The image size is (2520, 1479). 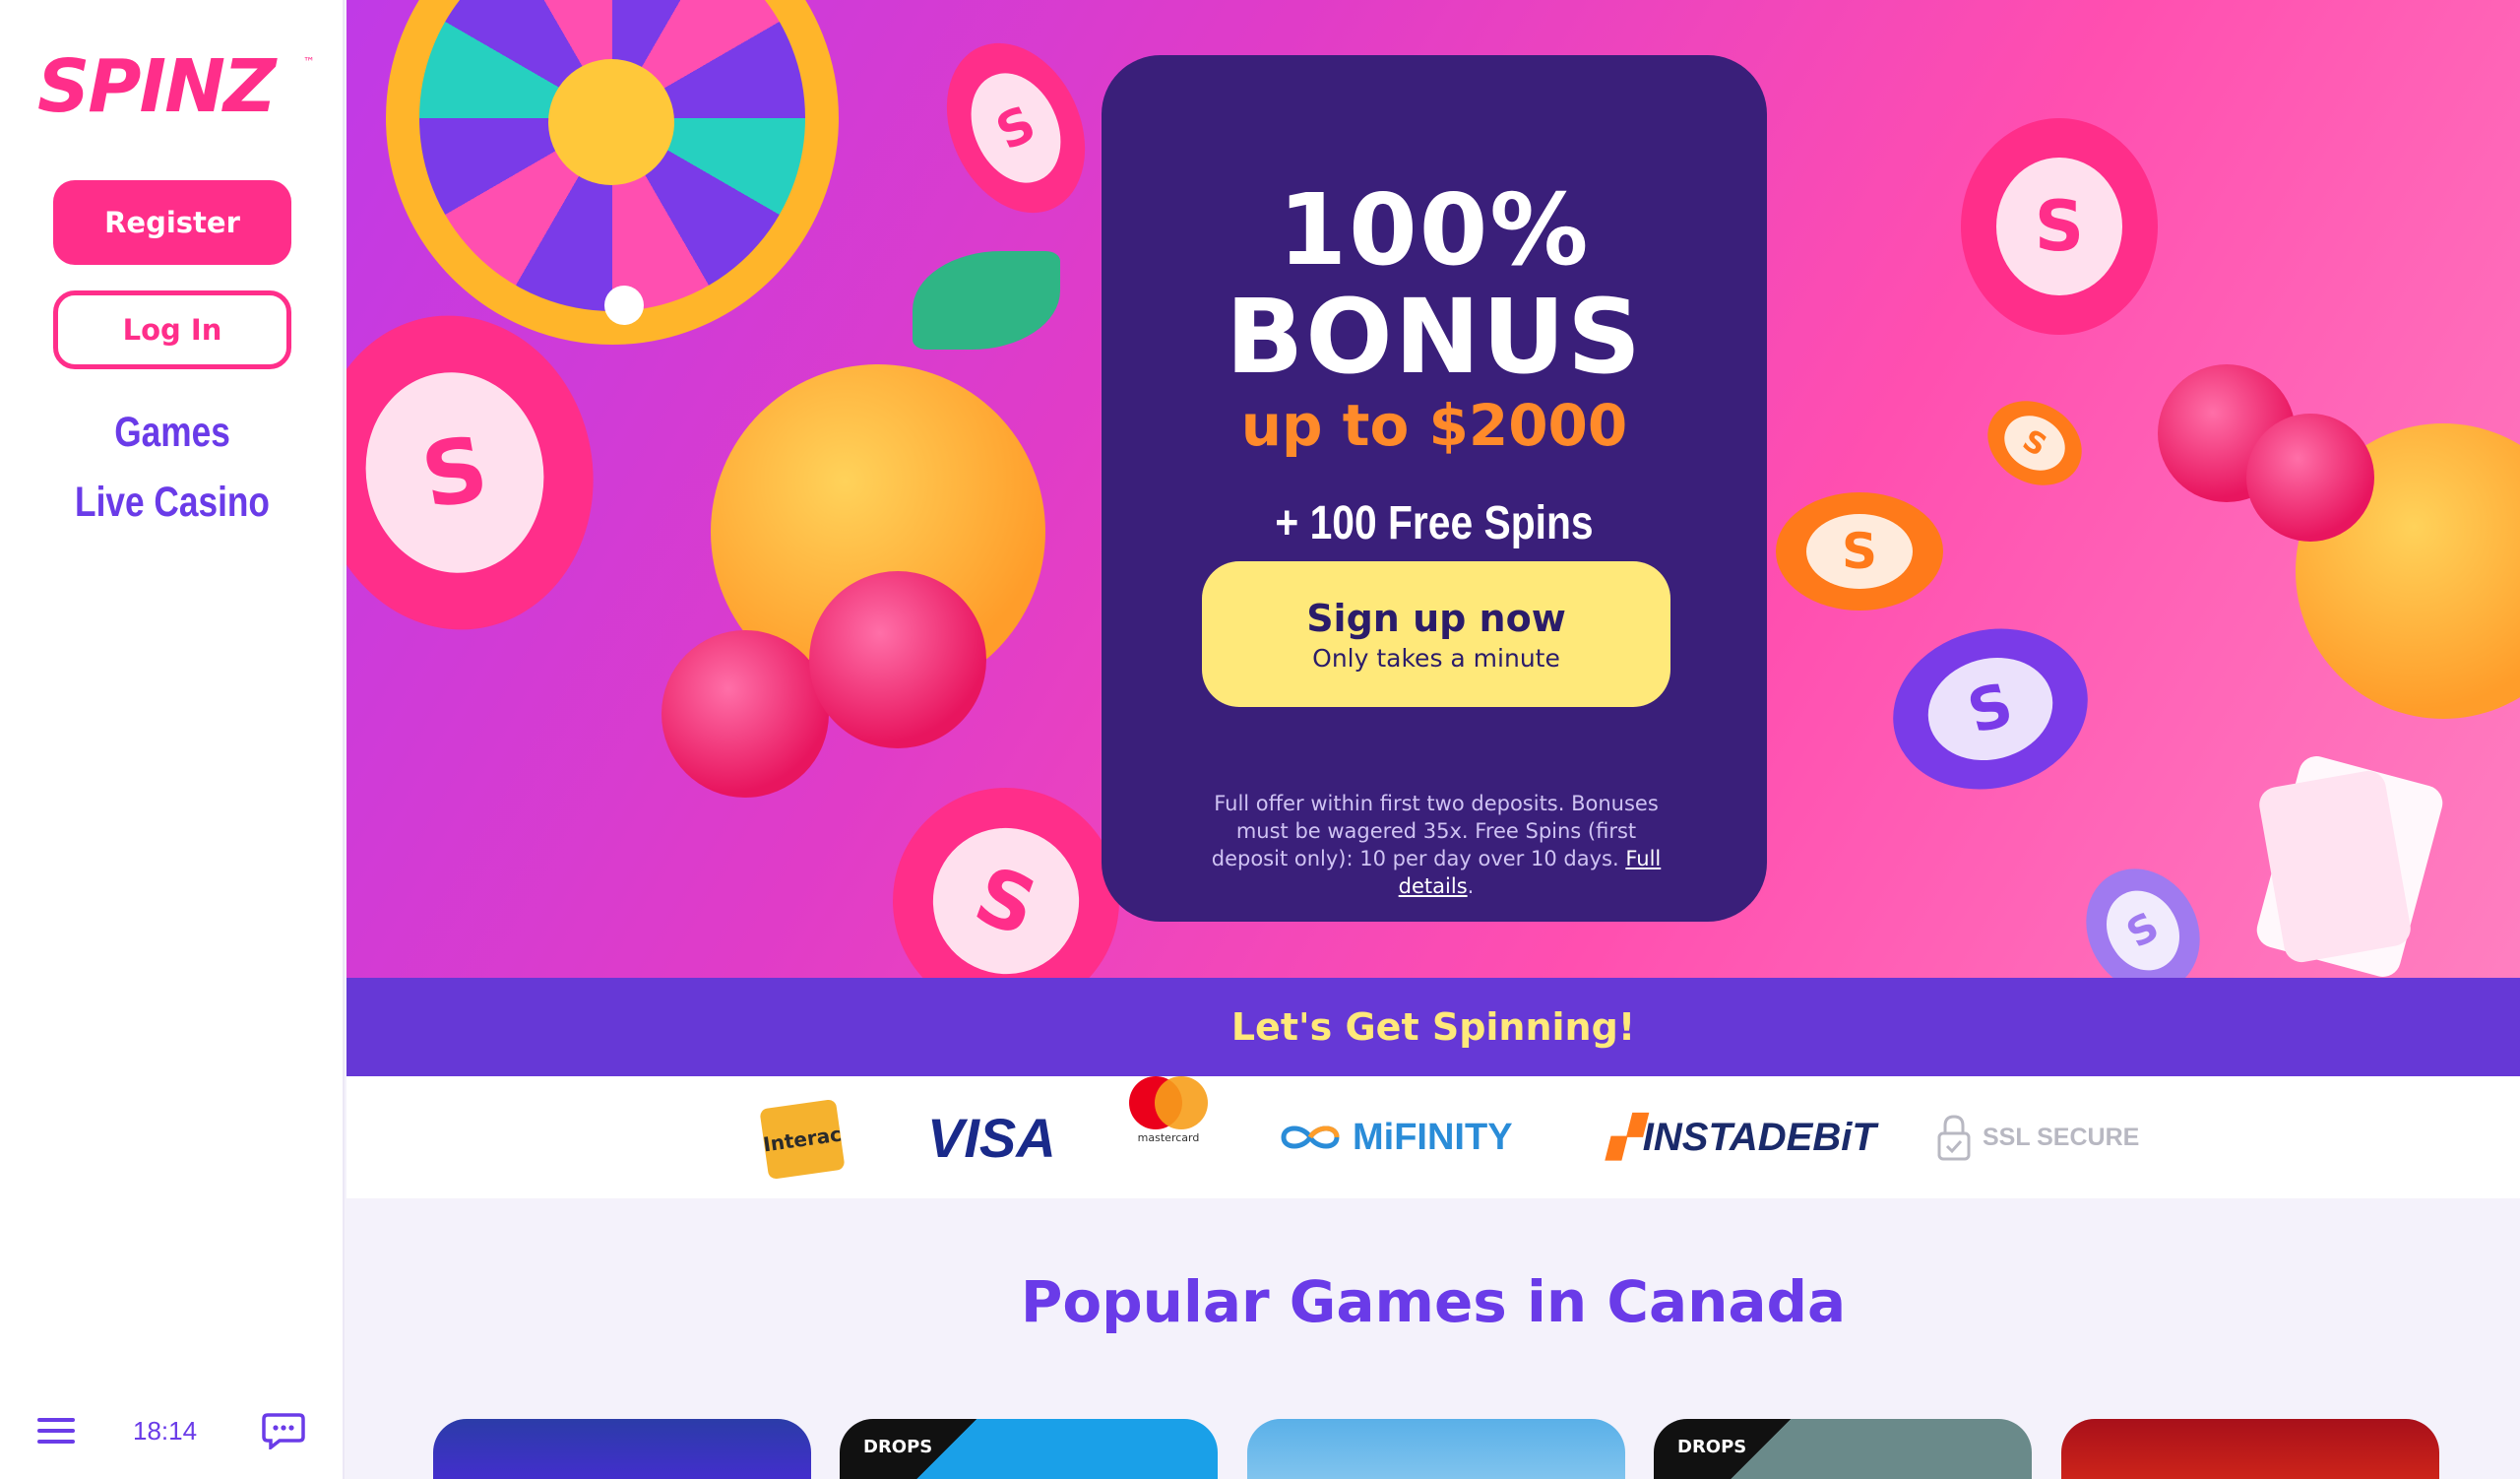 What do you see at coordinates (173, 433) in the screenshot?
I see `nav-games-link: Games` at bounding box center [173, 433].